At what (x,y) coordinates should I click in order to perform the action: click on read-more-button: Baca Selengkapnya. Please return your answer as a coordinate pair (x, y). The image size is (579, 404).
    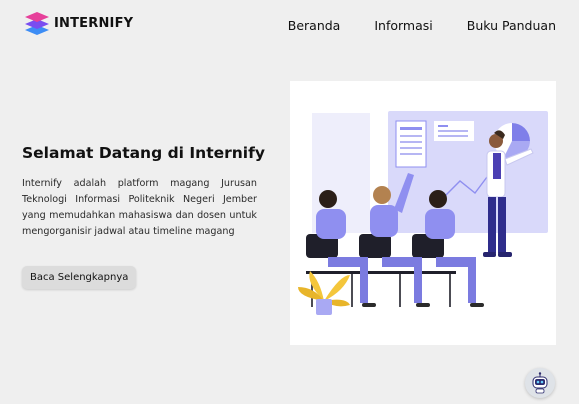
    Looking at the image, I should click on (79, 277).